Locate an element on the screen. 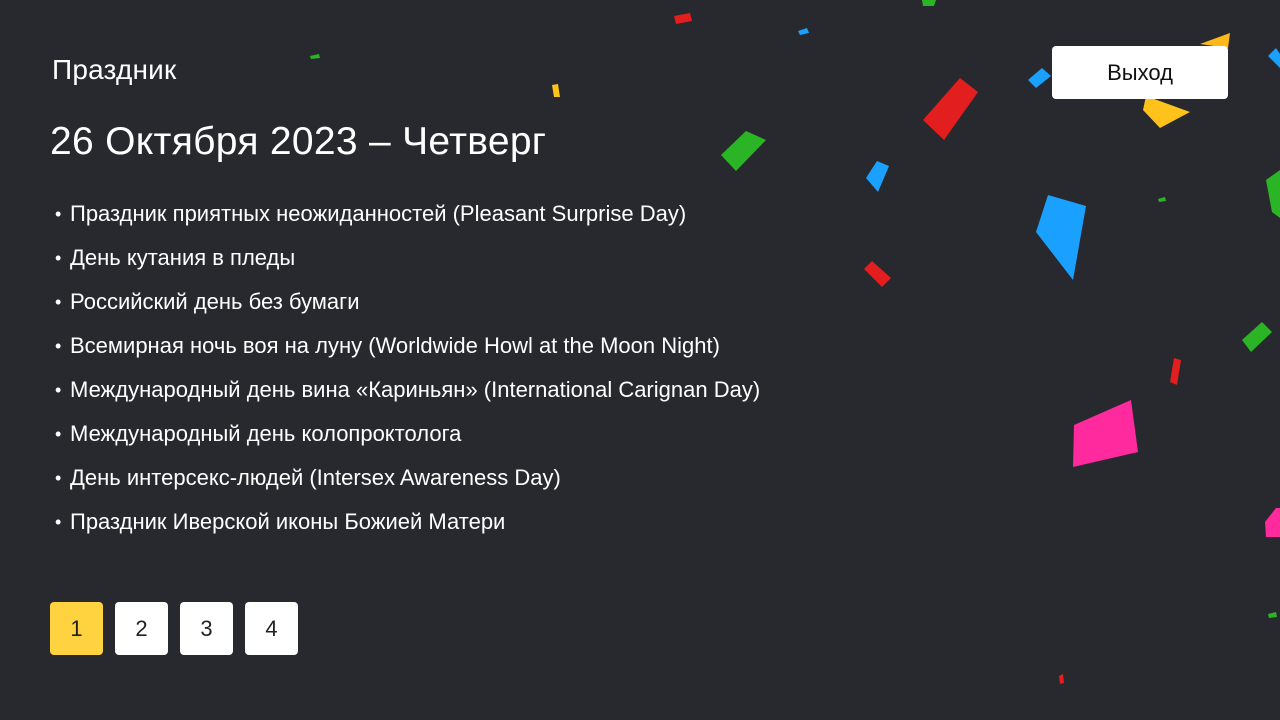 This screenshot has height=720, width=1280. page-button-2: 2 is located at coordinates (141, 628).